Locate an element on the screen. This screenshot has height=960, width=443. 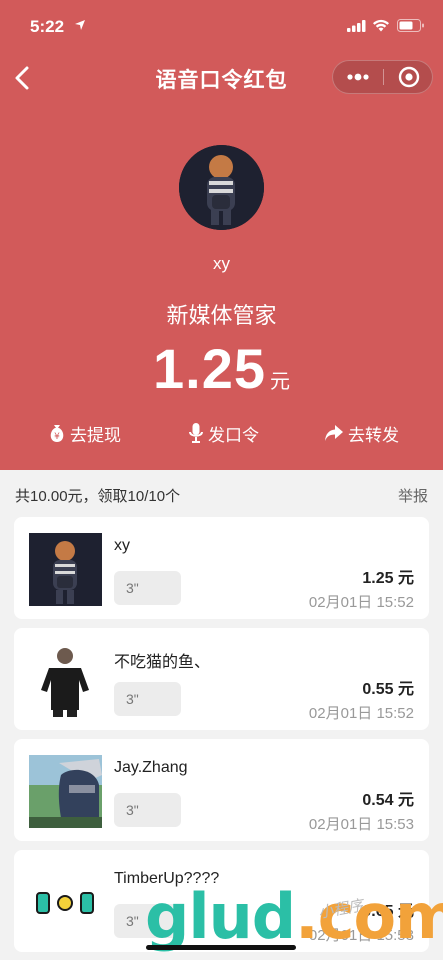
sender-avatar is located at coordinates (221, 187).